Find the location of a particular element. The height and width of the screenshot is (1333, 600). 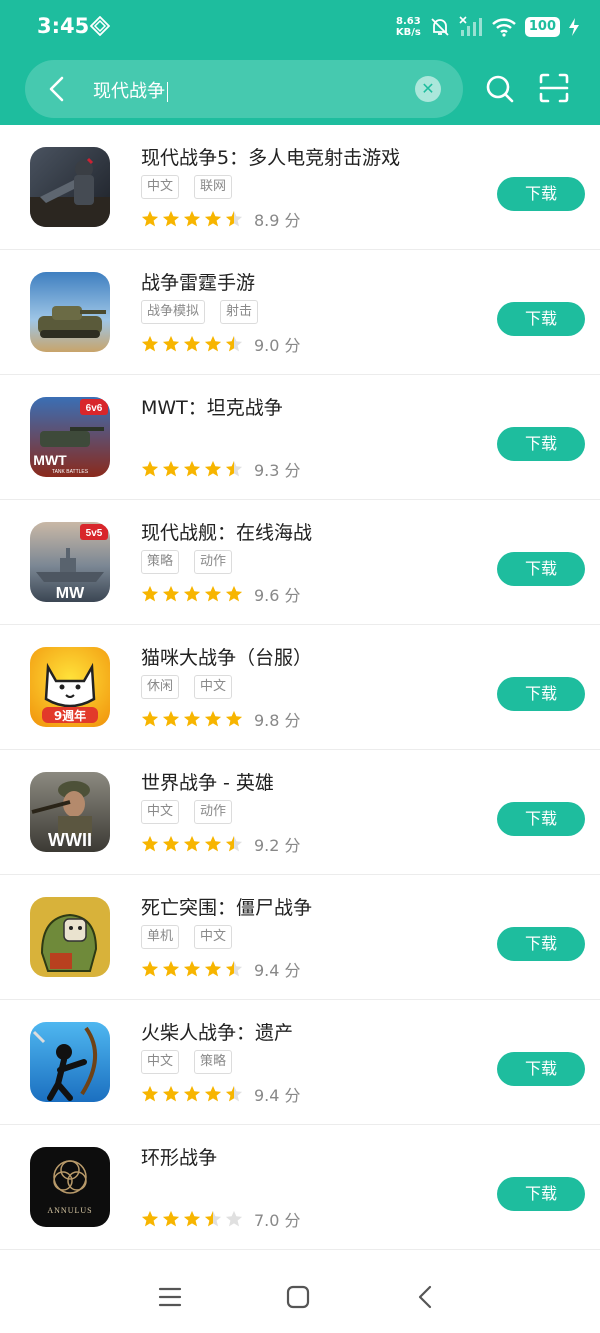

app-tags: 中文 动作 is located at coordinates (187, 812).